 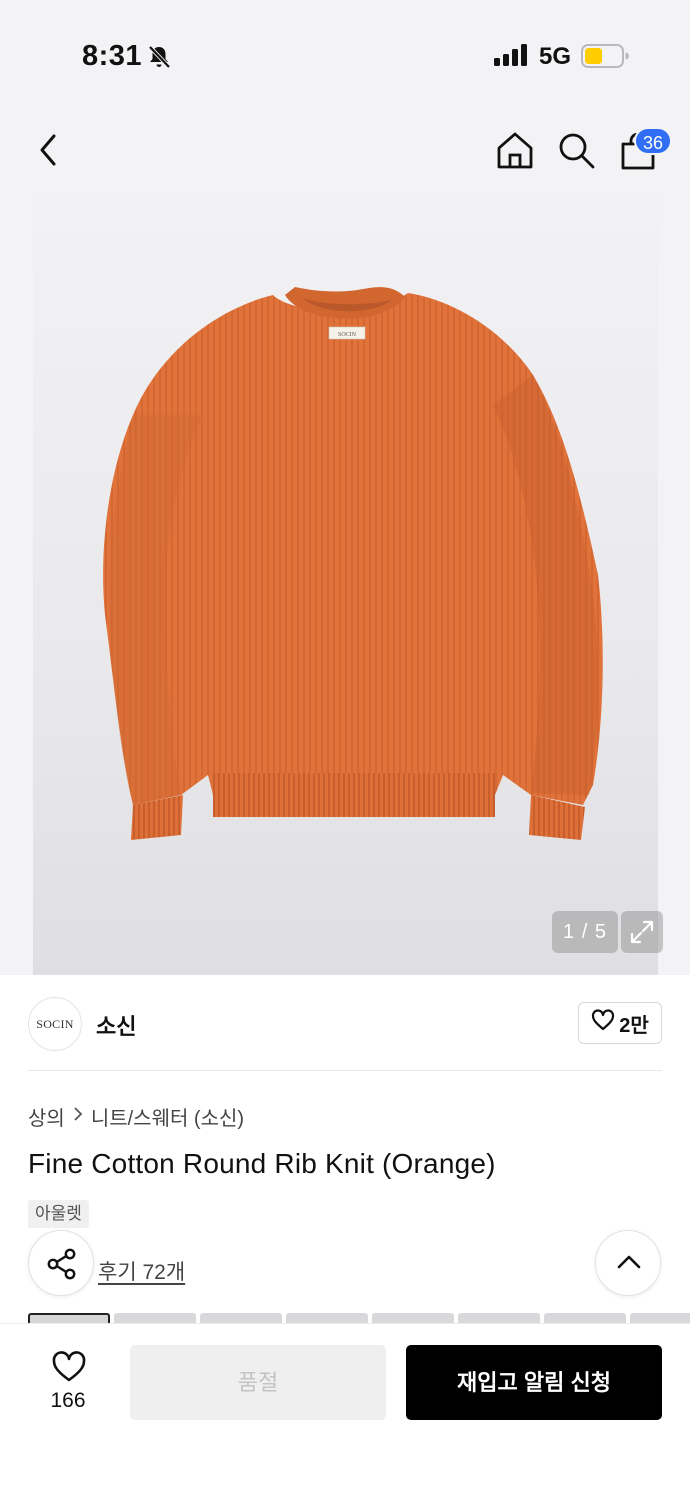 What do you see at coordinates (345, 50) in the screenshot?
I see `status-bar: 8:31 5G` at bounding box center [345, 50].